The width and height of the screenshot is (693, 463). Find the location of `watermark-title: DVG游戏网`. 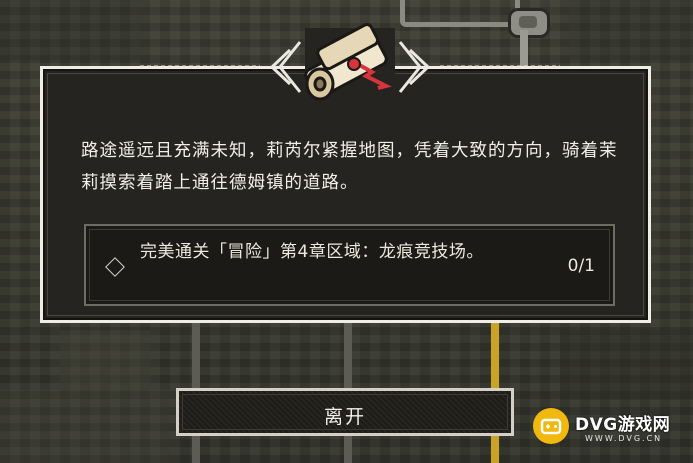

watermark-title: DVG游戏网 is located at coordinates (623, 425).